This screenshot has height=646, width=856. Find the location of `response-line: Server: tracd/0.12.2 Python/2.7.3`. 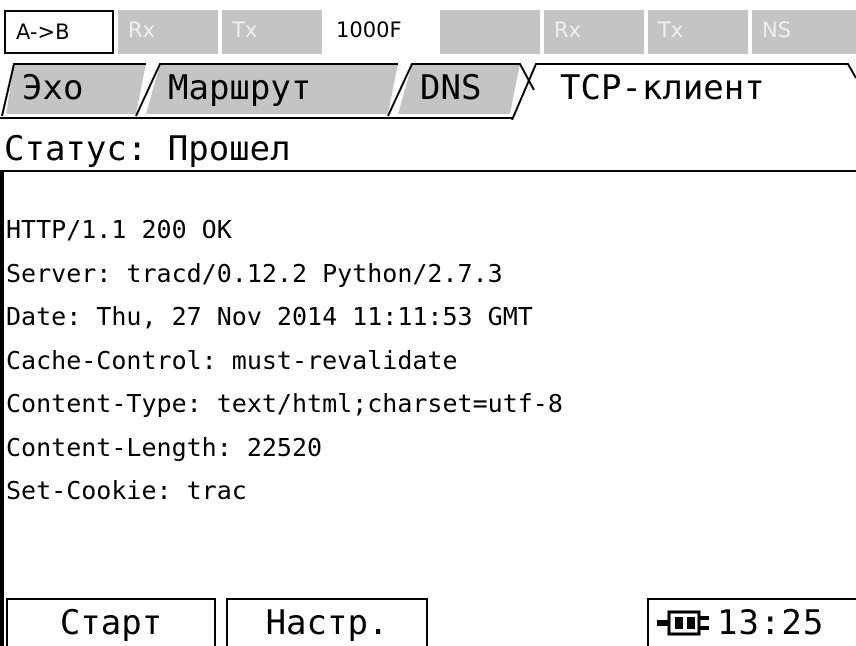

response-line: Server: tracd/0.12.2 Python/2.7.3 is located at coordinates (254, 273).